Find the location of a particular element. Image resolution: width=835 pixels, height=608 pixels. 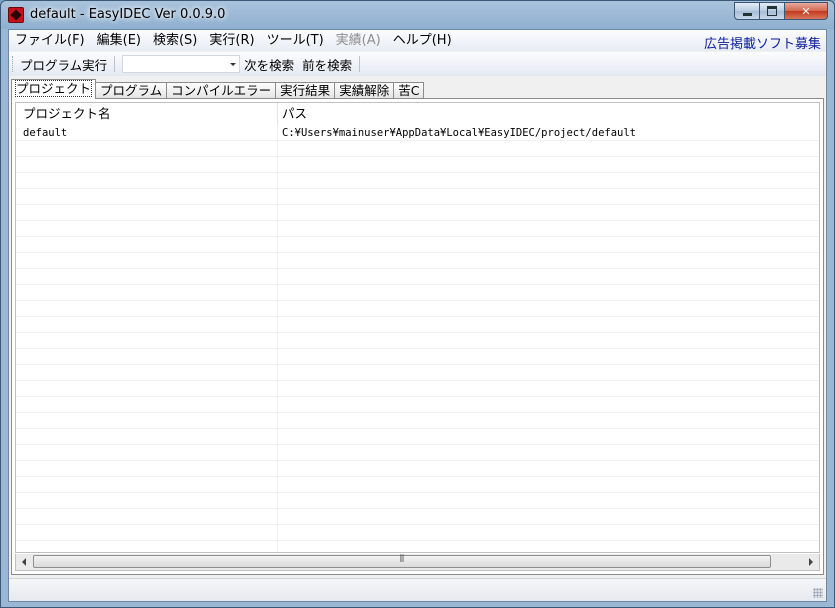

arrow-right-icon is located at coordinates (811, 562).